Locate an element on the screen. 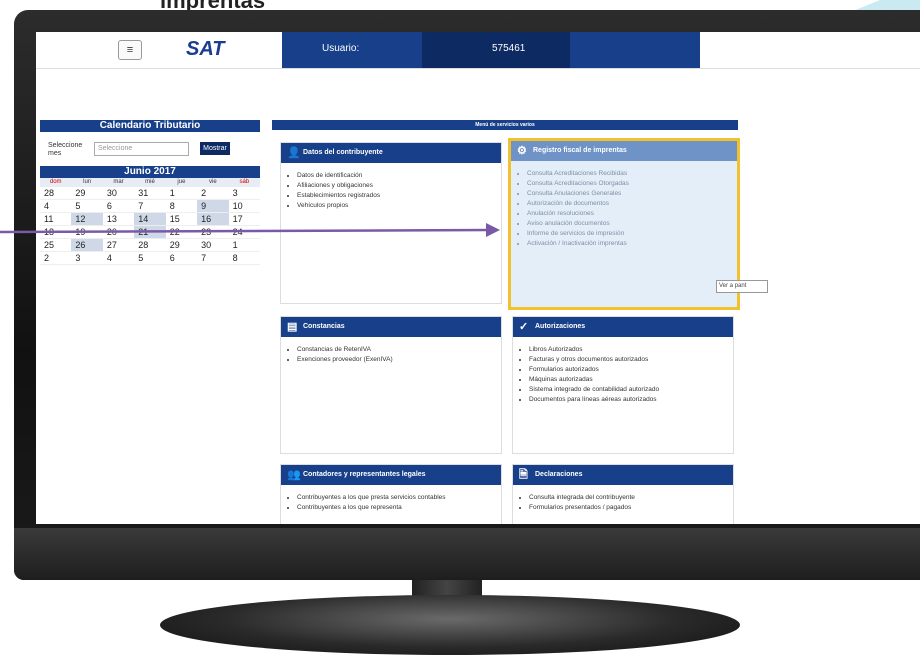 This screenshot has width=920, height=661. pointer-arrow is located at coordinates (250, 230).